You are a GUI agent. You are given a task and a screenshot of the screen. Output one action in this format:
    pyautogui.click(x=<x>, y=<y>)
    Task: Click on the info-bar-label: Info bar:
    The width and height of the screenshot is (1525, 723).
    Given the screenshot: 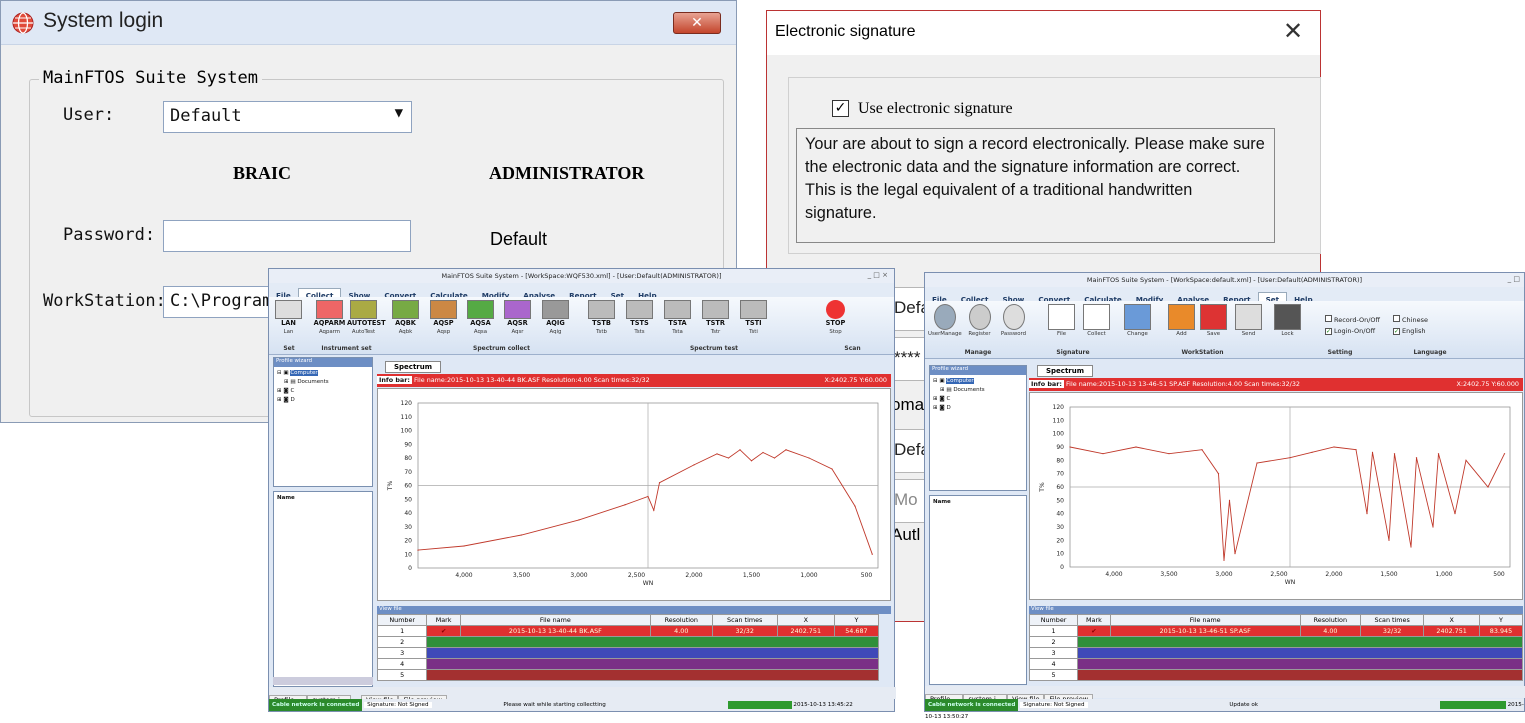 What is the action you would take?
    pyautogui.click(x=1046, y=384)
    